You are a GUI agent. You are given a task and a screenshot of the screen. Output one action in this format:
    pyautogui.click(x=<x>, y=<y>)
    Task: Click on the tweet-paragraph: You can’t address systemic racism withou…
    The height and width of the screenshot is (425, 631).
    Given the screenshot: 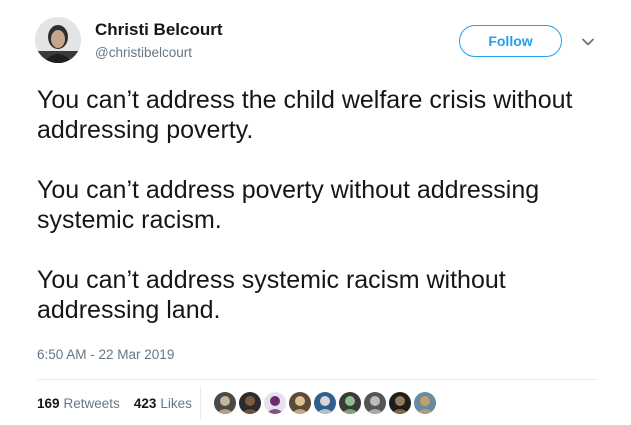 What is the action you would take?
    pyautogui.click(x=271, y=295)
    